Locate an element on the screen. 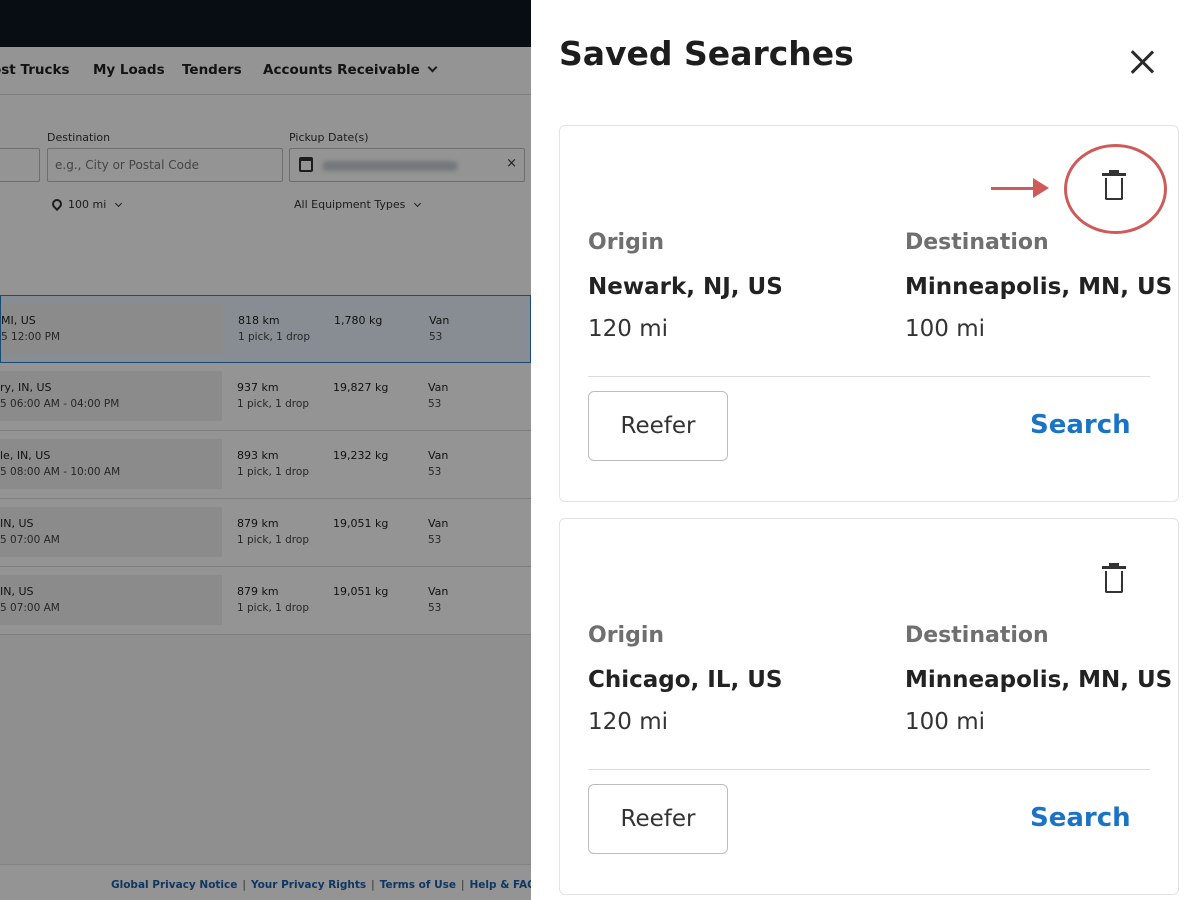  origin-value: Newark, NJ, US is located at coordinates (685, 287).